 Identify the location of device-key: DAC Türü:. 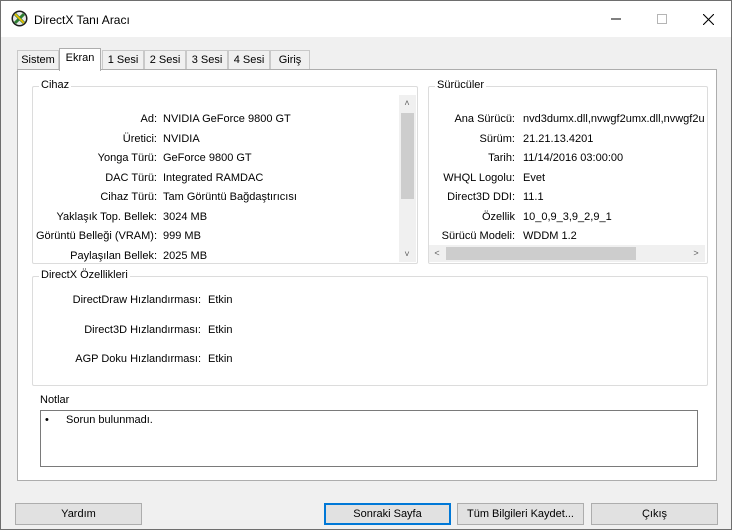
(131, 178).